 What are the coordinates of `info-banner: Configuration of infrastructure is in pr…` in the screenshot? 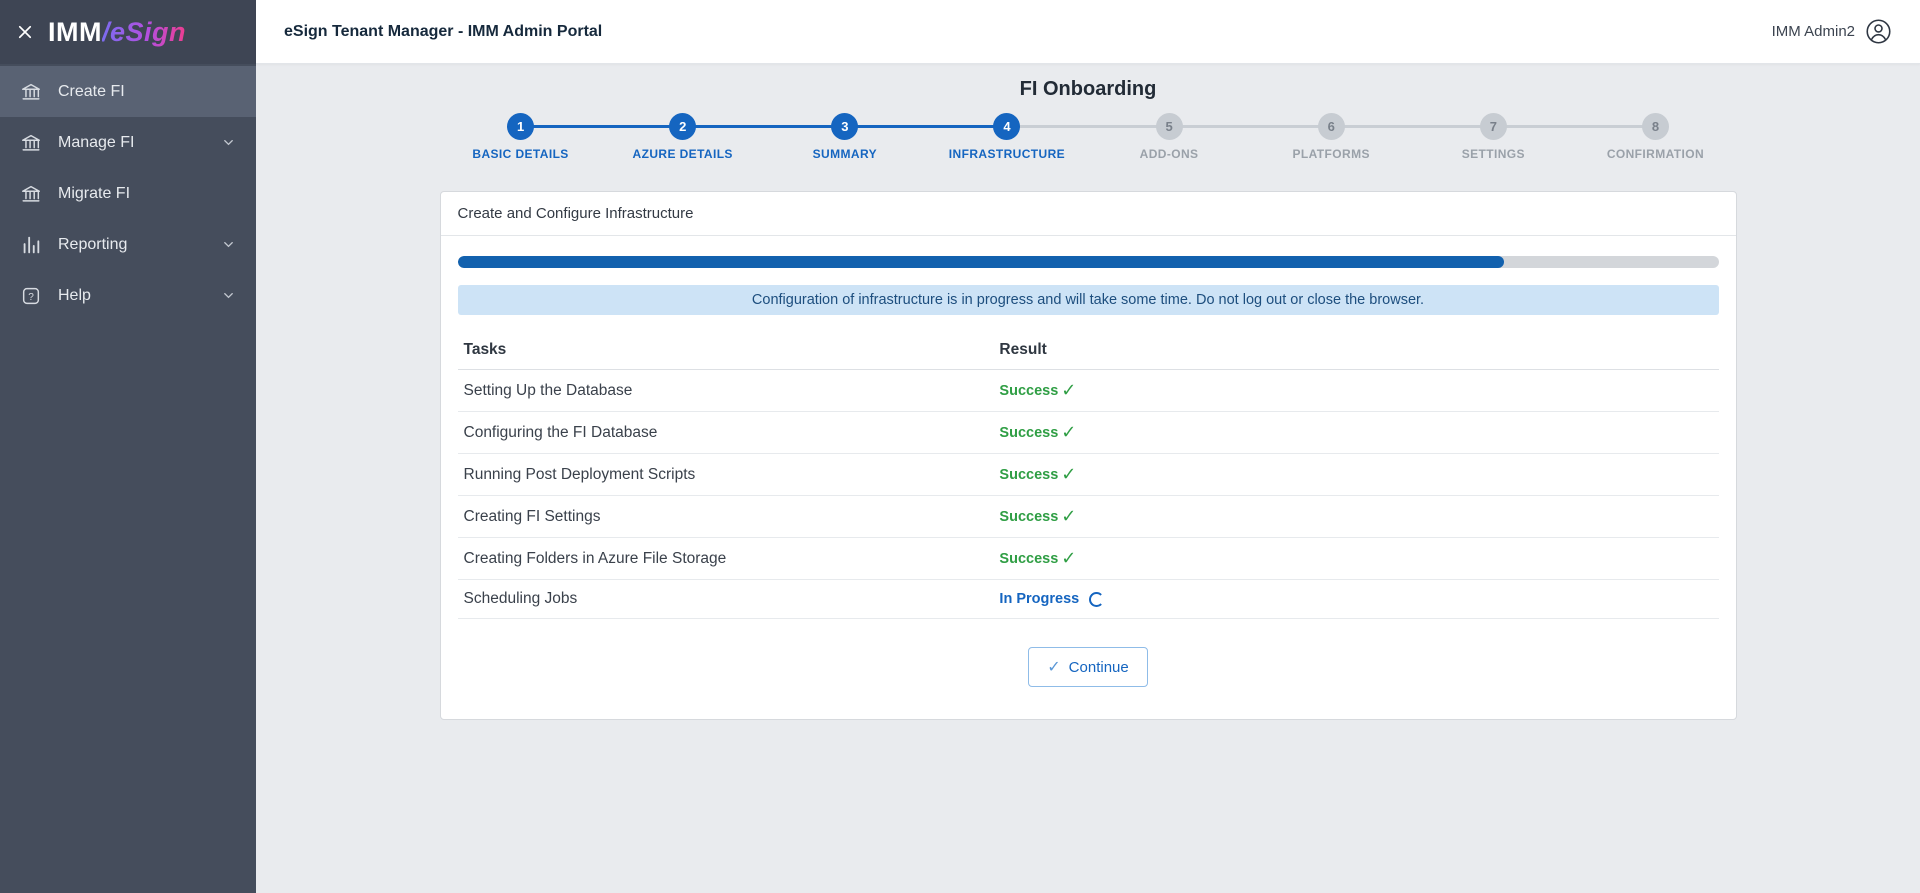 It's located at (1088, 300).